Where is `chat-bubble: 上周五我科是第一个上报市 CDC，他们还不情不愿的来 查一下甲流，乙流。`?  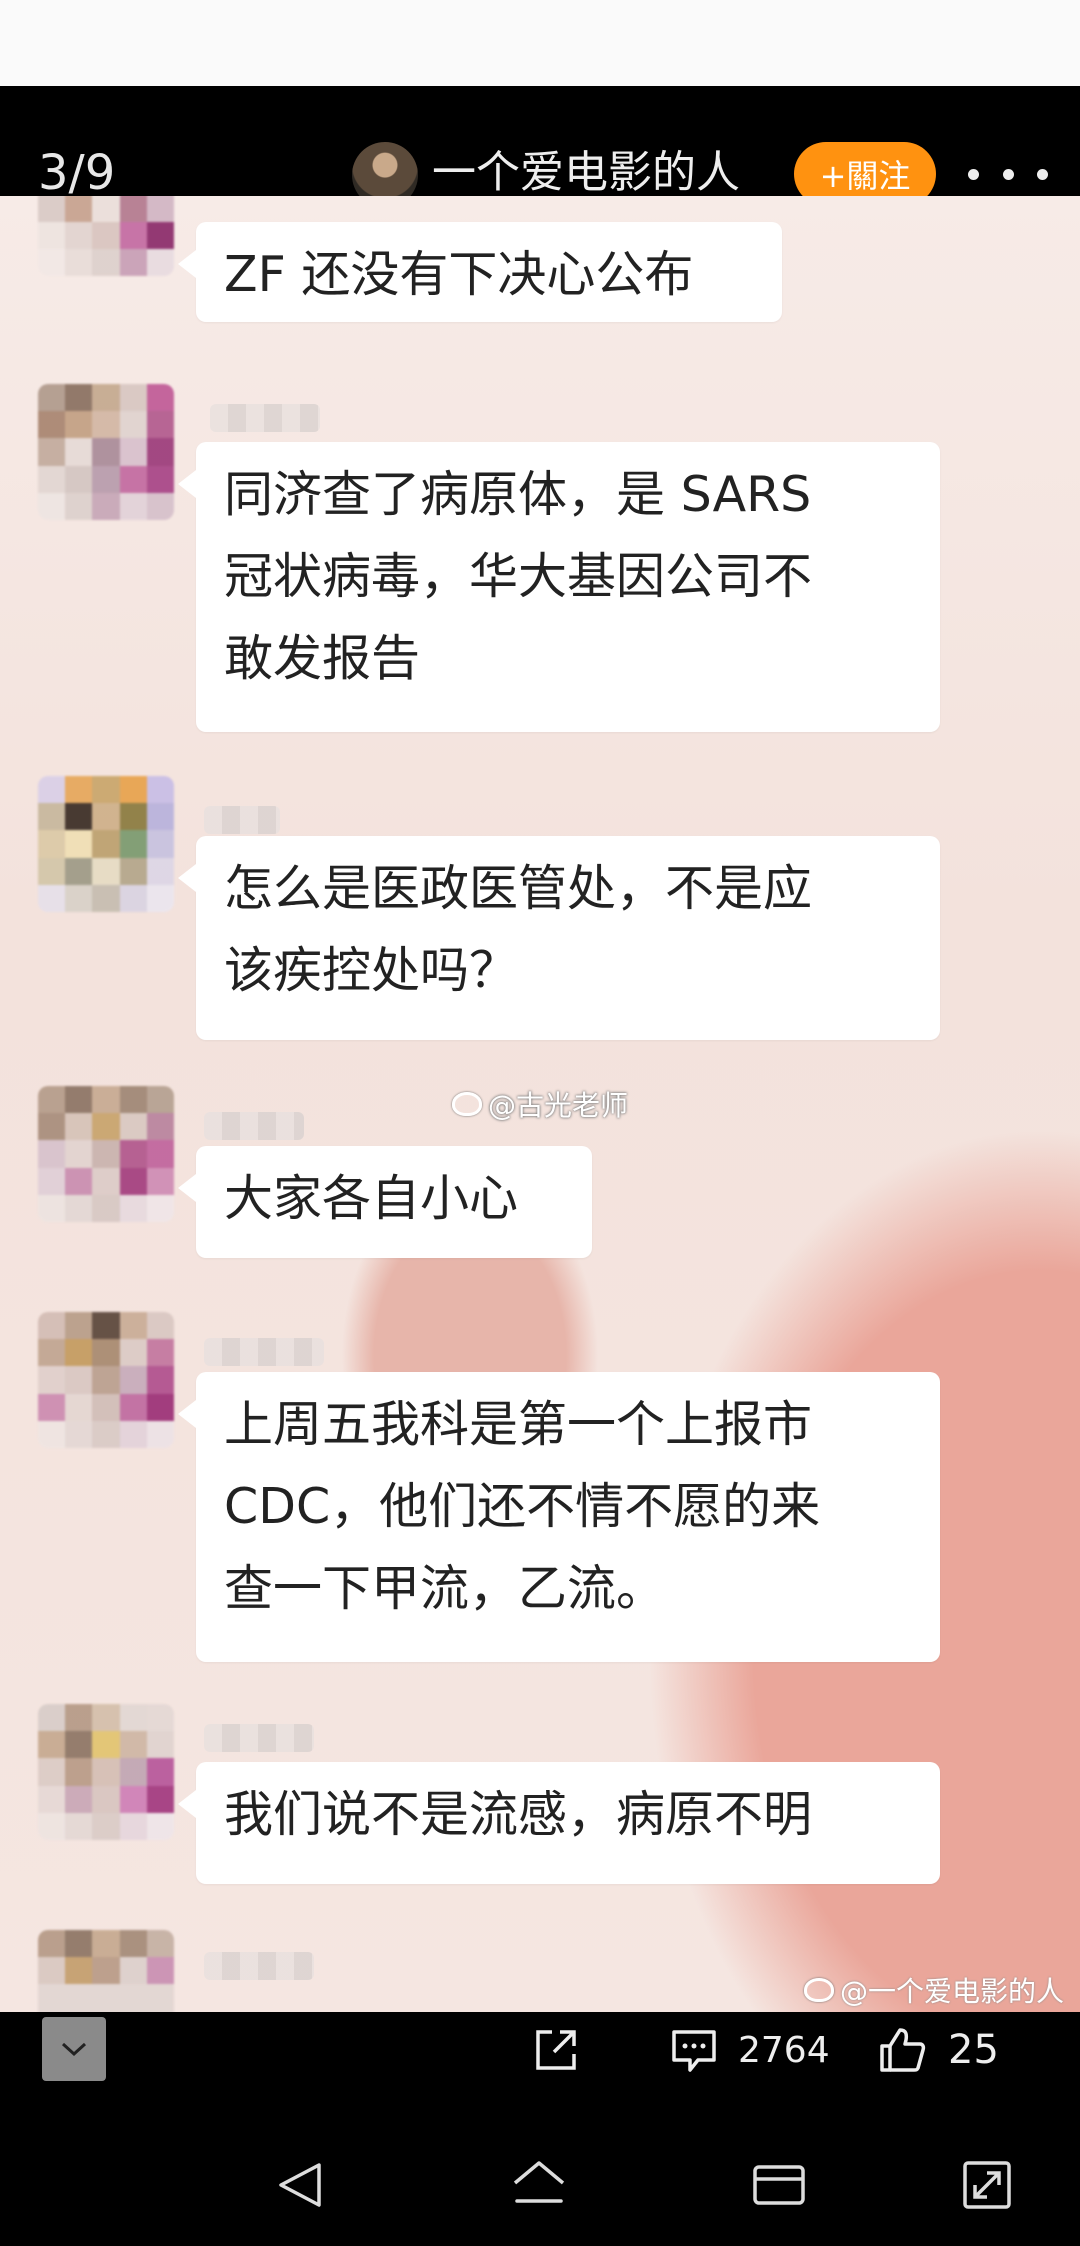
chat-bubble: 上周五我科是第一个上报市 CDC，他们还不情不愿的来 查一下甲流，乙流。 is located at coordinates (559, 1517).